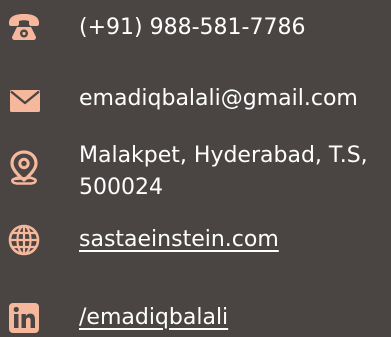 Image resolution: width=391 pixels, height=337 pixels. Describe the element at coordinates (218, 99) in the screenshot. I see `email-address: emadiqbalali@gmail.com` at that location.